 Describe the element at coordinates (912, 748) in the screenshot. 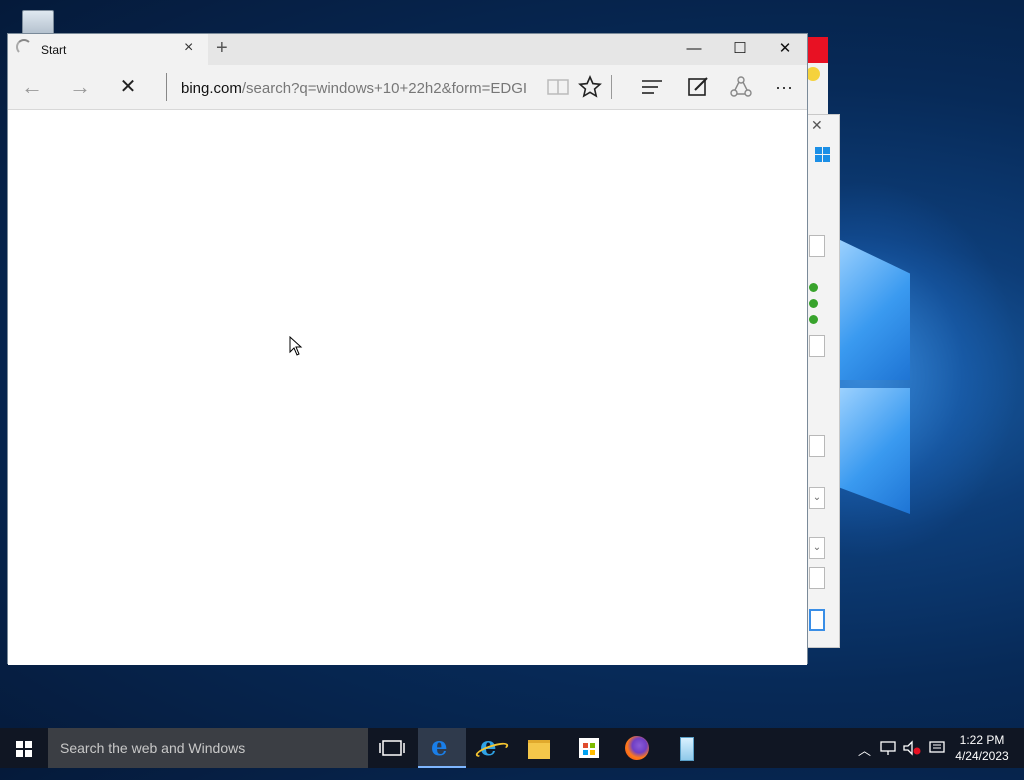

I see `volume-muted-icon` at that location.